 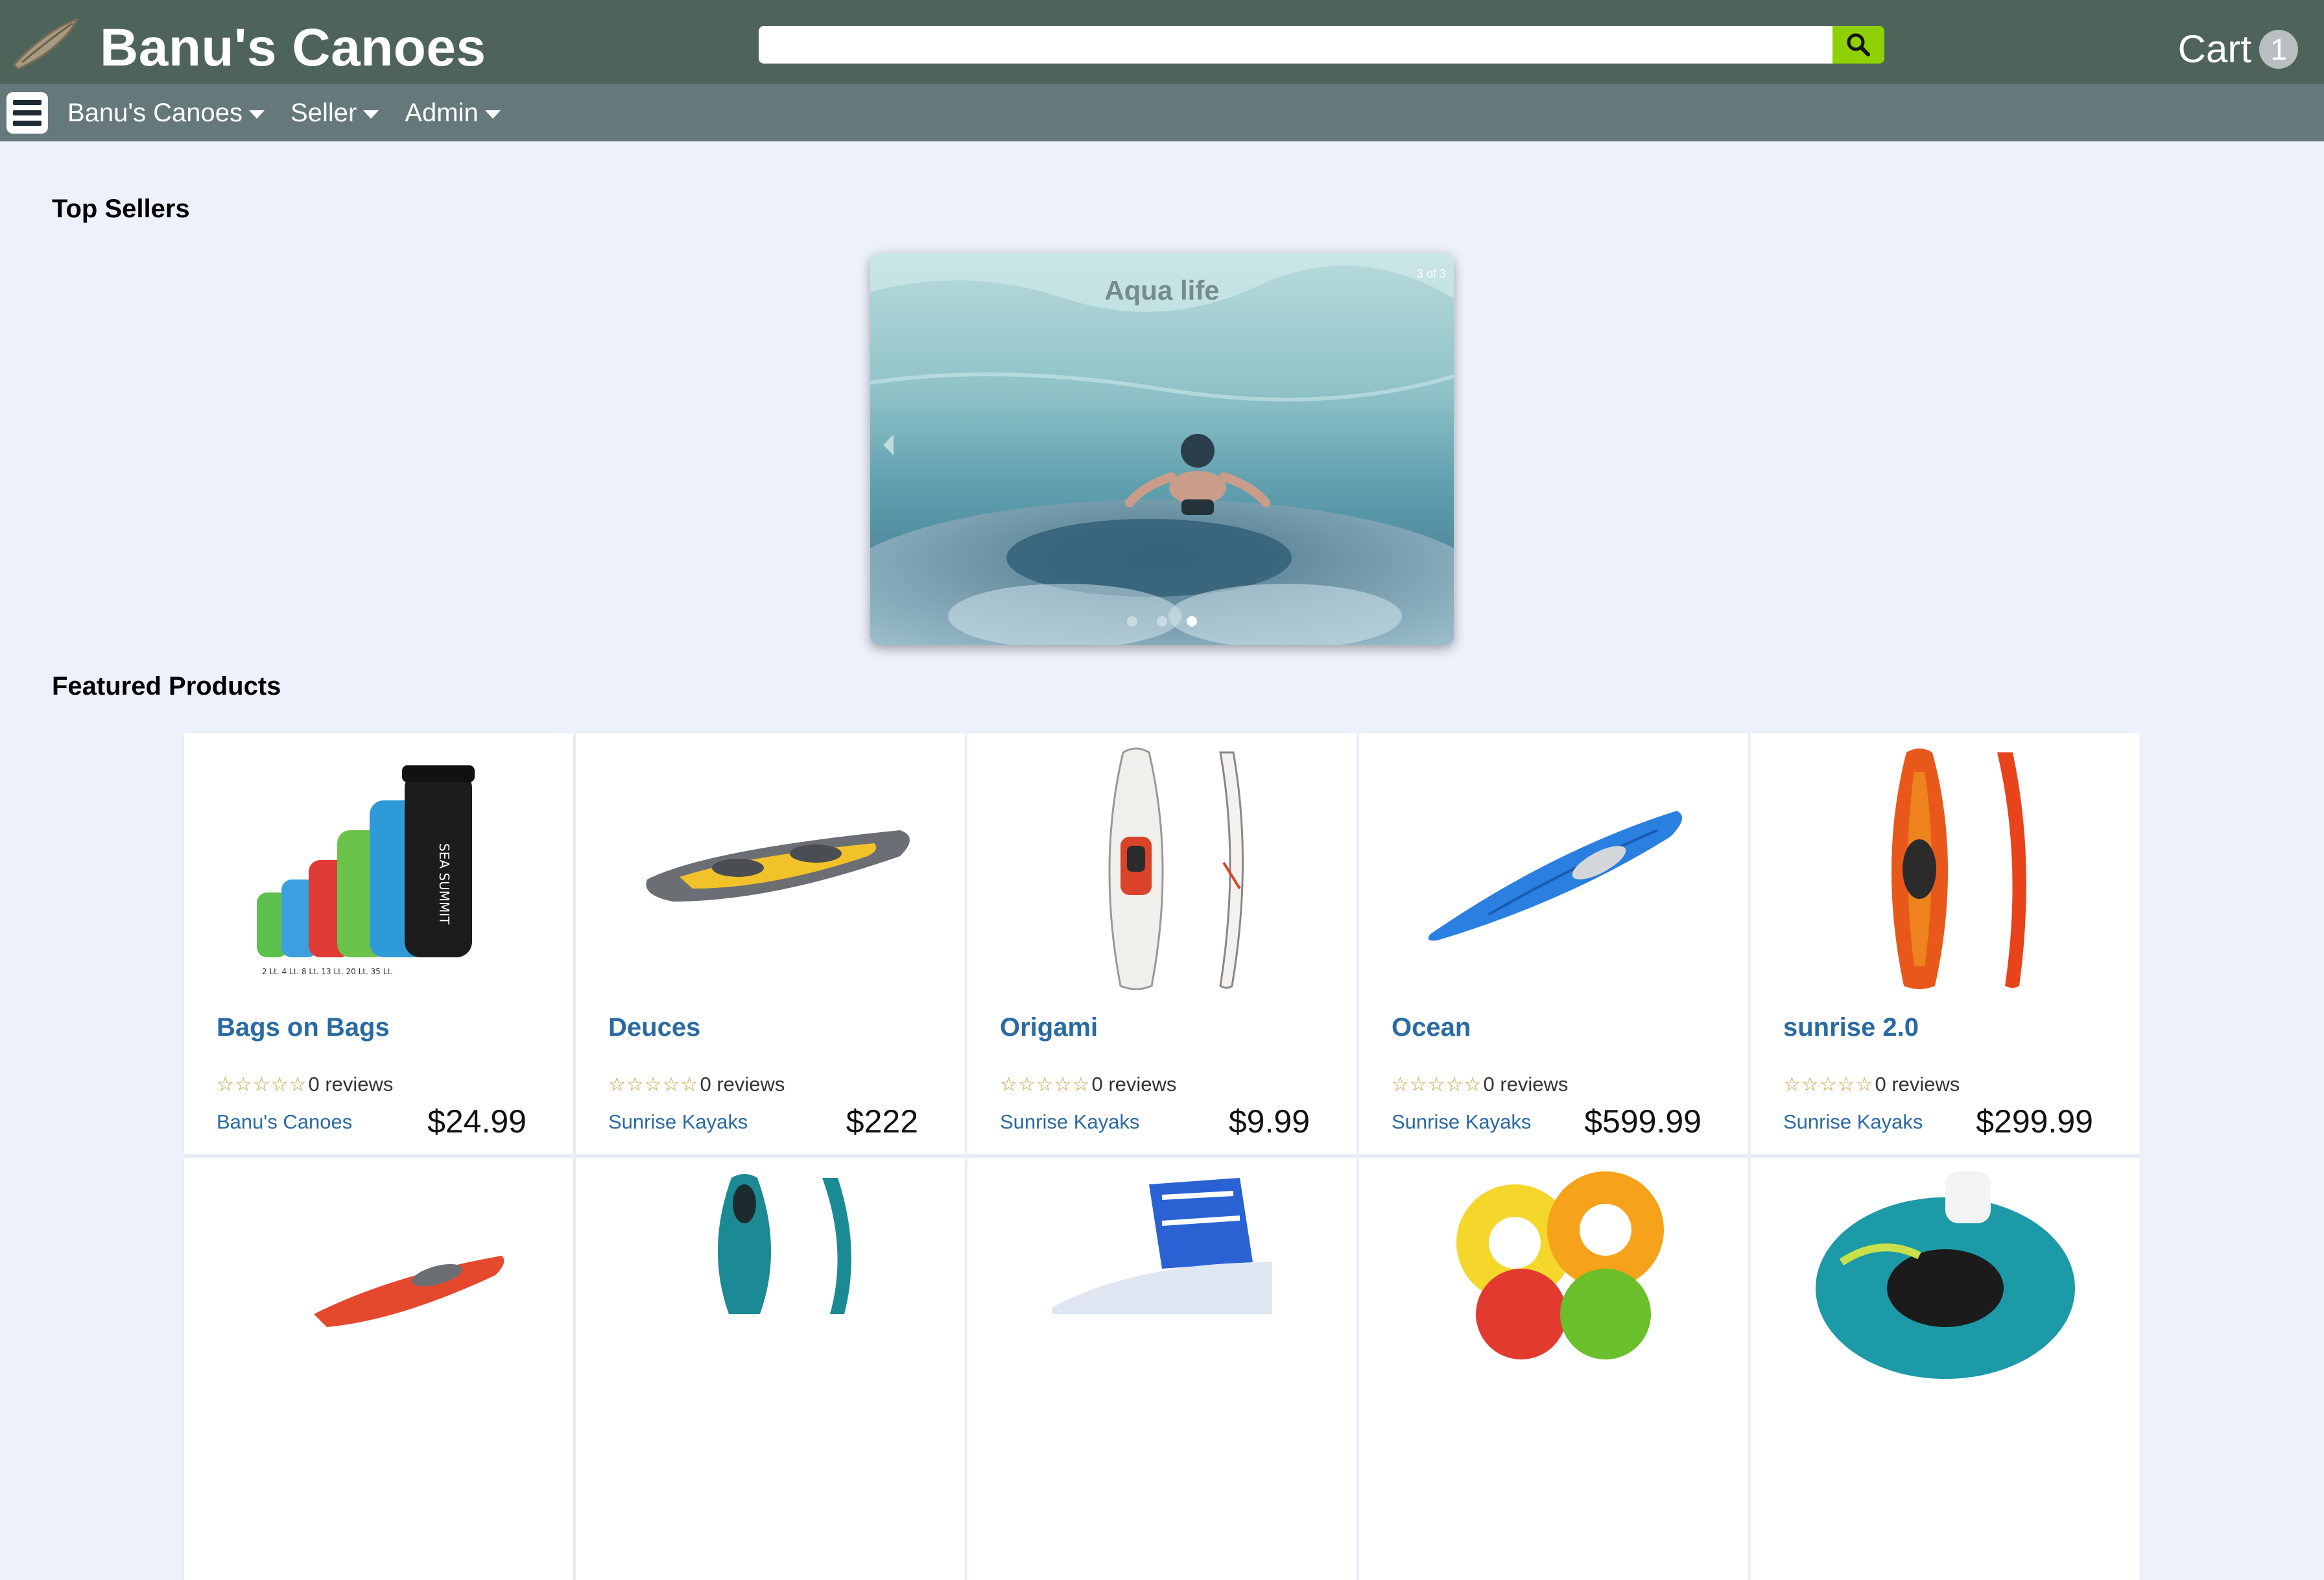 I want to click on product-image-blue-float, so click(x=1162, y=1288).